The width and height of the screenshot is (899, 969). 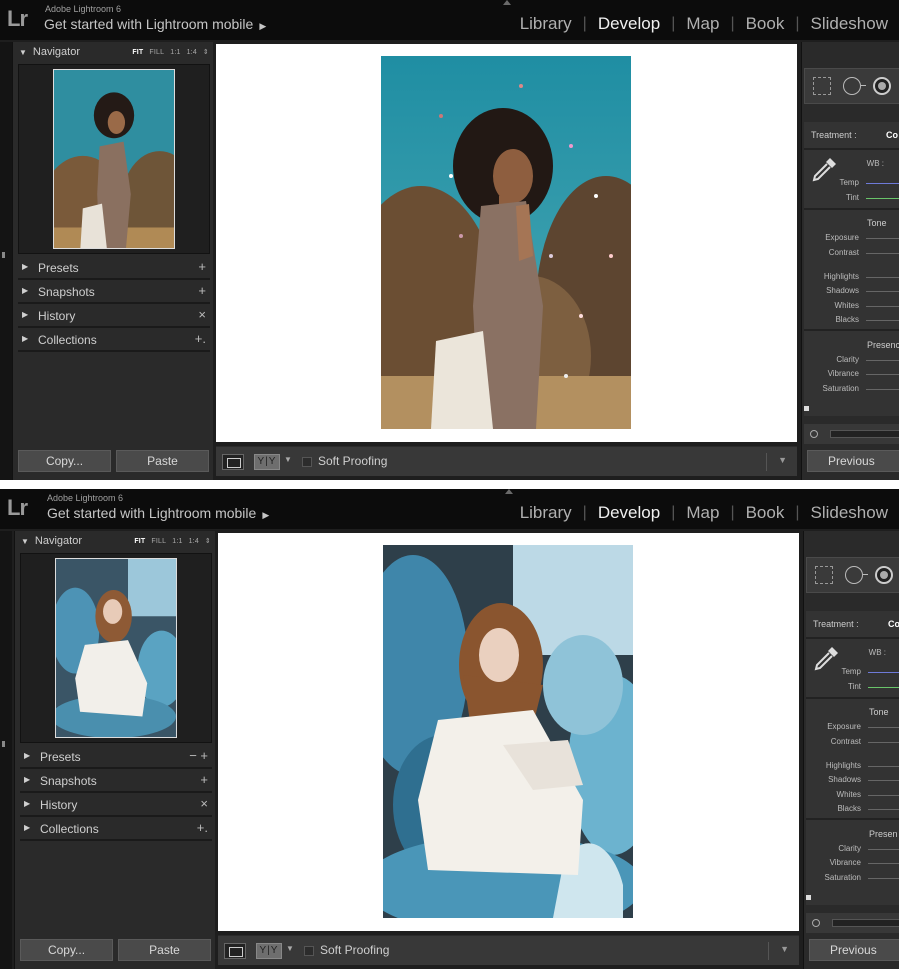 What do you see at coordinates (202, 266) in the screenshot?
I see `add-preset-icon: +` at bounding box center [202, 266].